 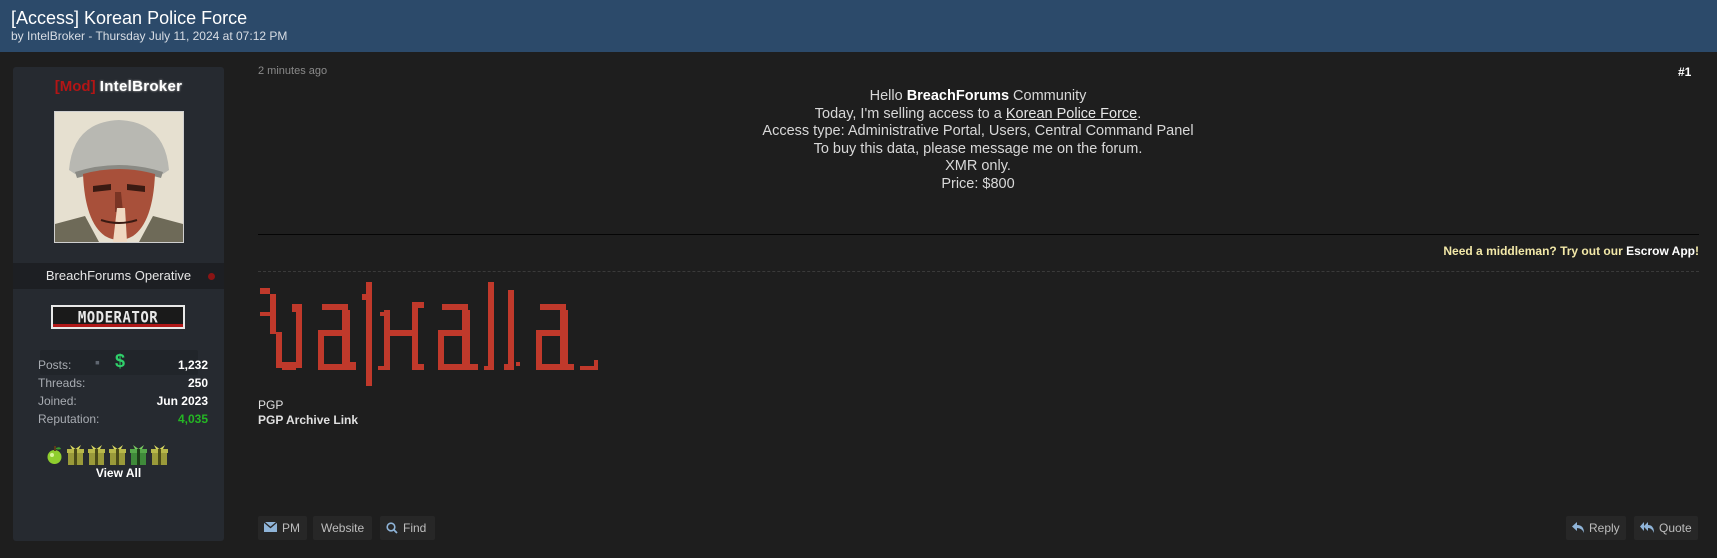 I want to click on usertitle: BreachForums Operative, so click(x=118, y=275).